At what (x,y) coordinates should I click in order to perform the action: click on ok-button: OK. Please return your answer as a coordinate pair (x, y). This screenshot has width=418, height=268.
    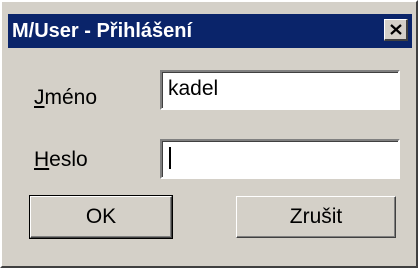
    Looking at the image, I should click on (101, 217).